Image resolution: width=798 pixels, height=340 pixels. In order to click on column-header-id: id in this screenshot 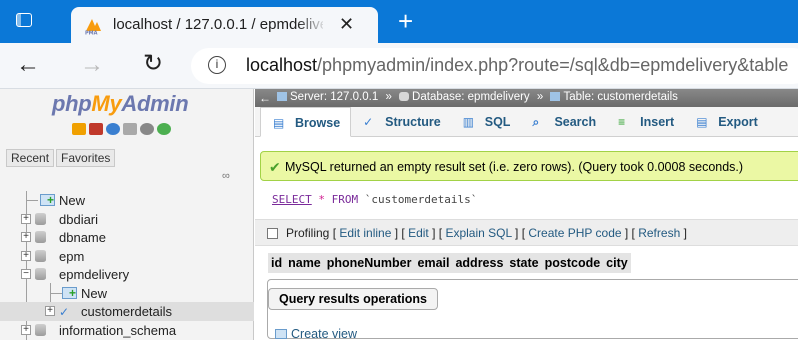, I will do `click(276, 263)`.